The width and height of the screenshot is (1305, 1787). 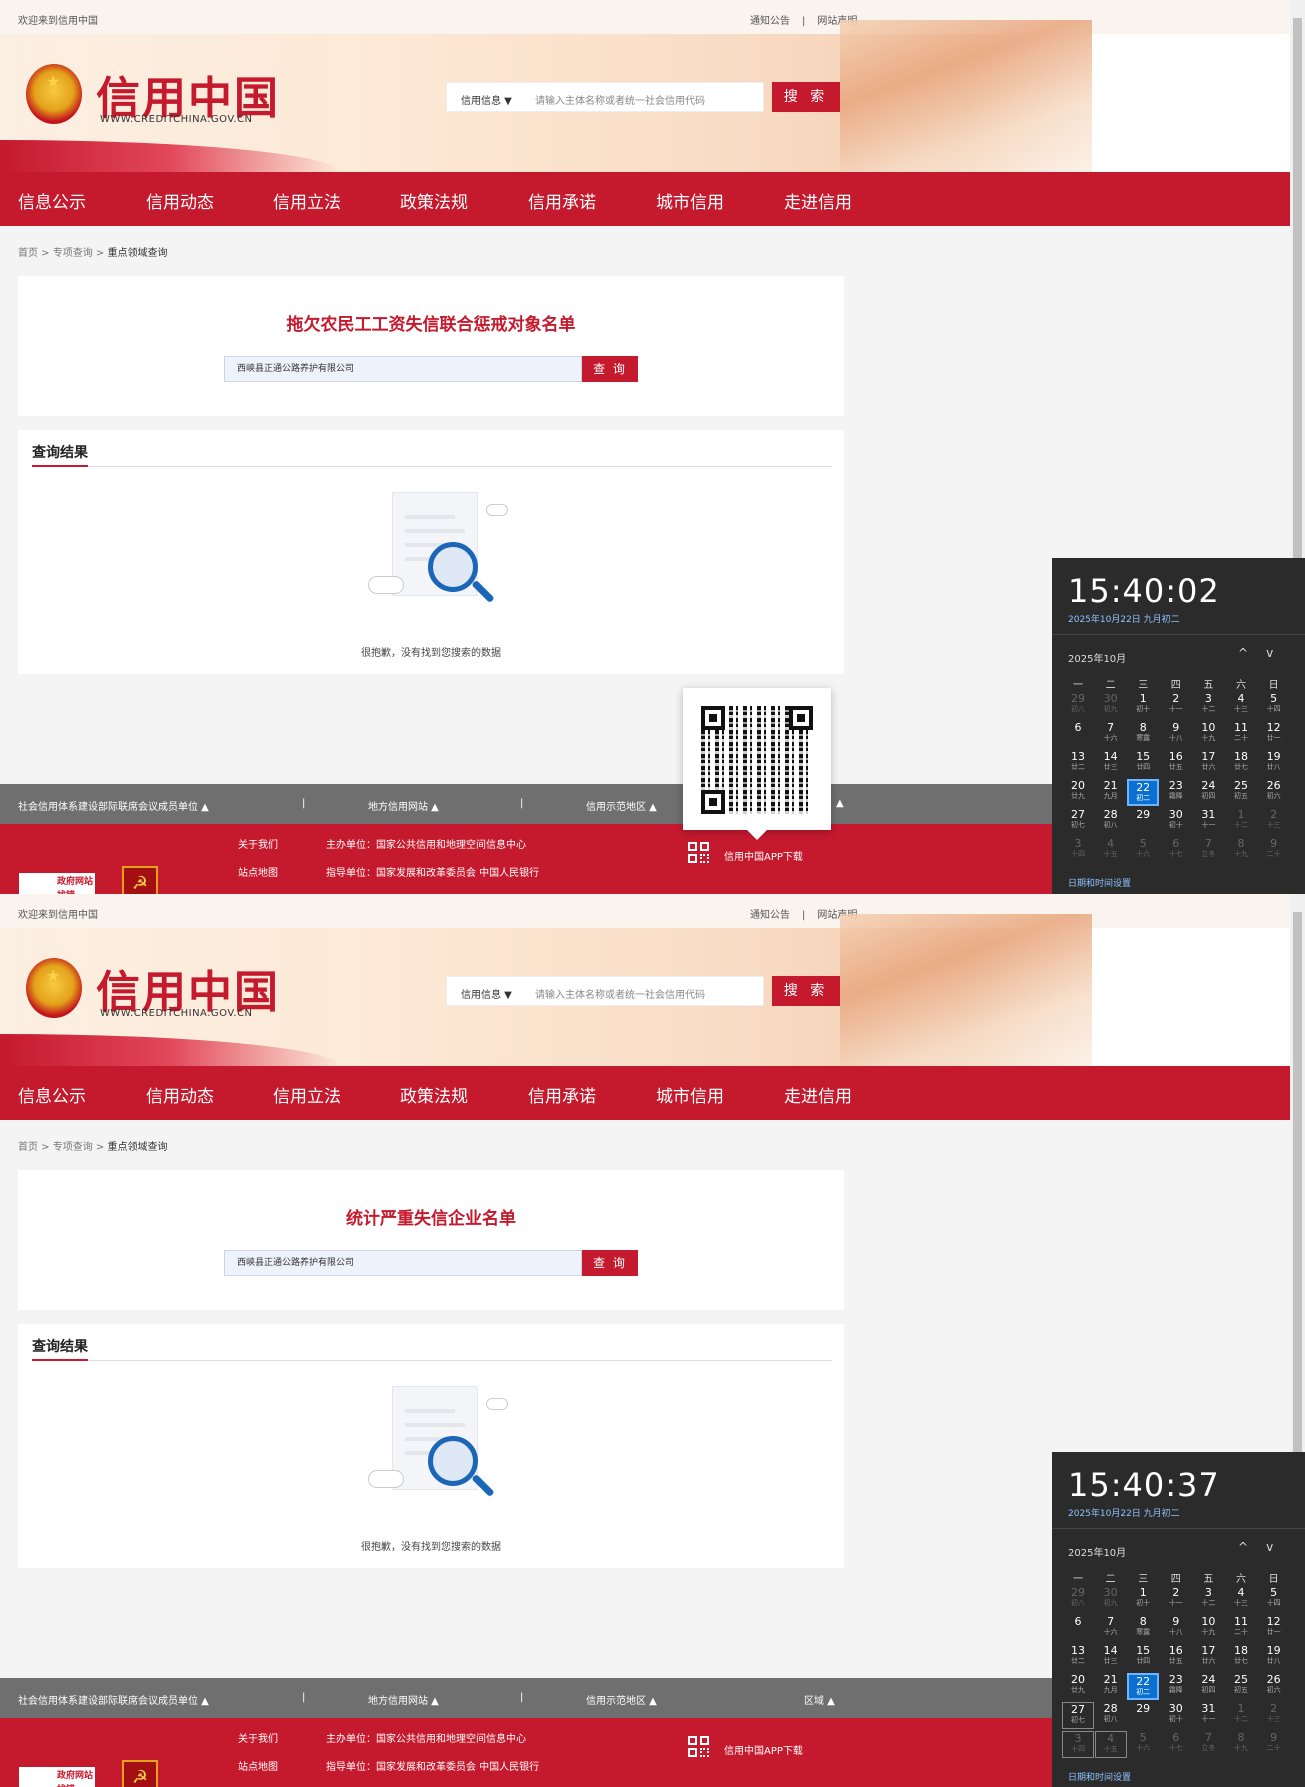 I want to click on footer-region: 区域 ▲, so click(x=819, y=1699).